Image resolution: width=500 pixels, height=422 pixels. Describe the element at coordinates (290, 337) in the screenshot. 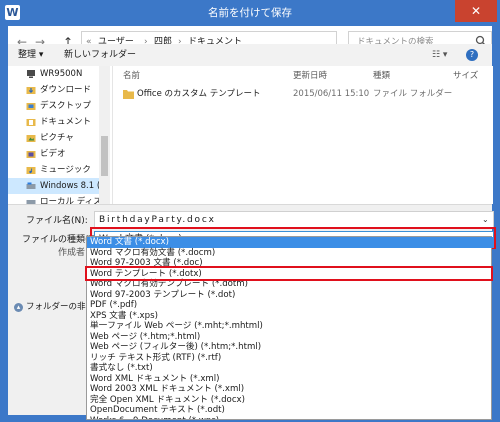

I see `dropdown-option: Web ページ (*.htm;*.html)` at that location.